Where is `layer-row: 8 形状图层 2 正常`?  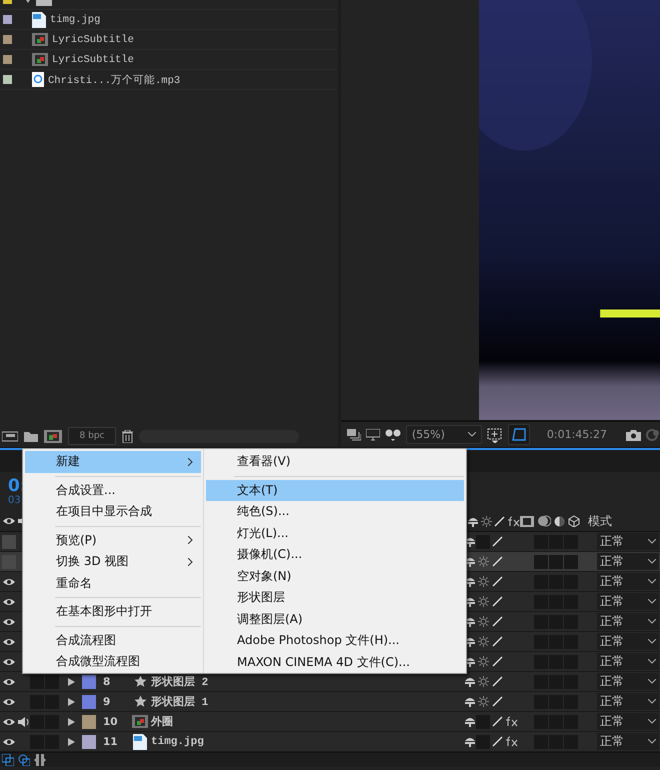
layer-row: 8 形状图层 2 正常 is located at coordinates (330, 682).